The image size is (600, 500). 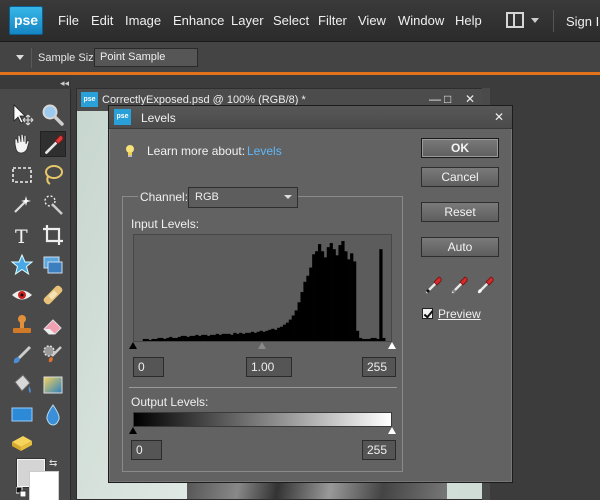 What do you see at coordinates (20, 57) in the screenshot?
I see `options-collapse-icon` at bounding box center [20, 57].